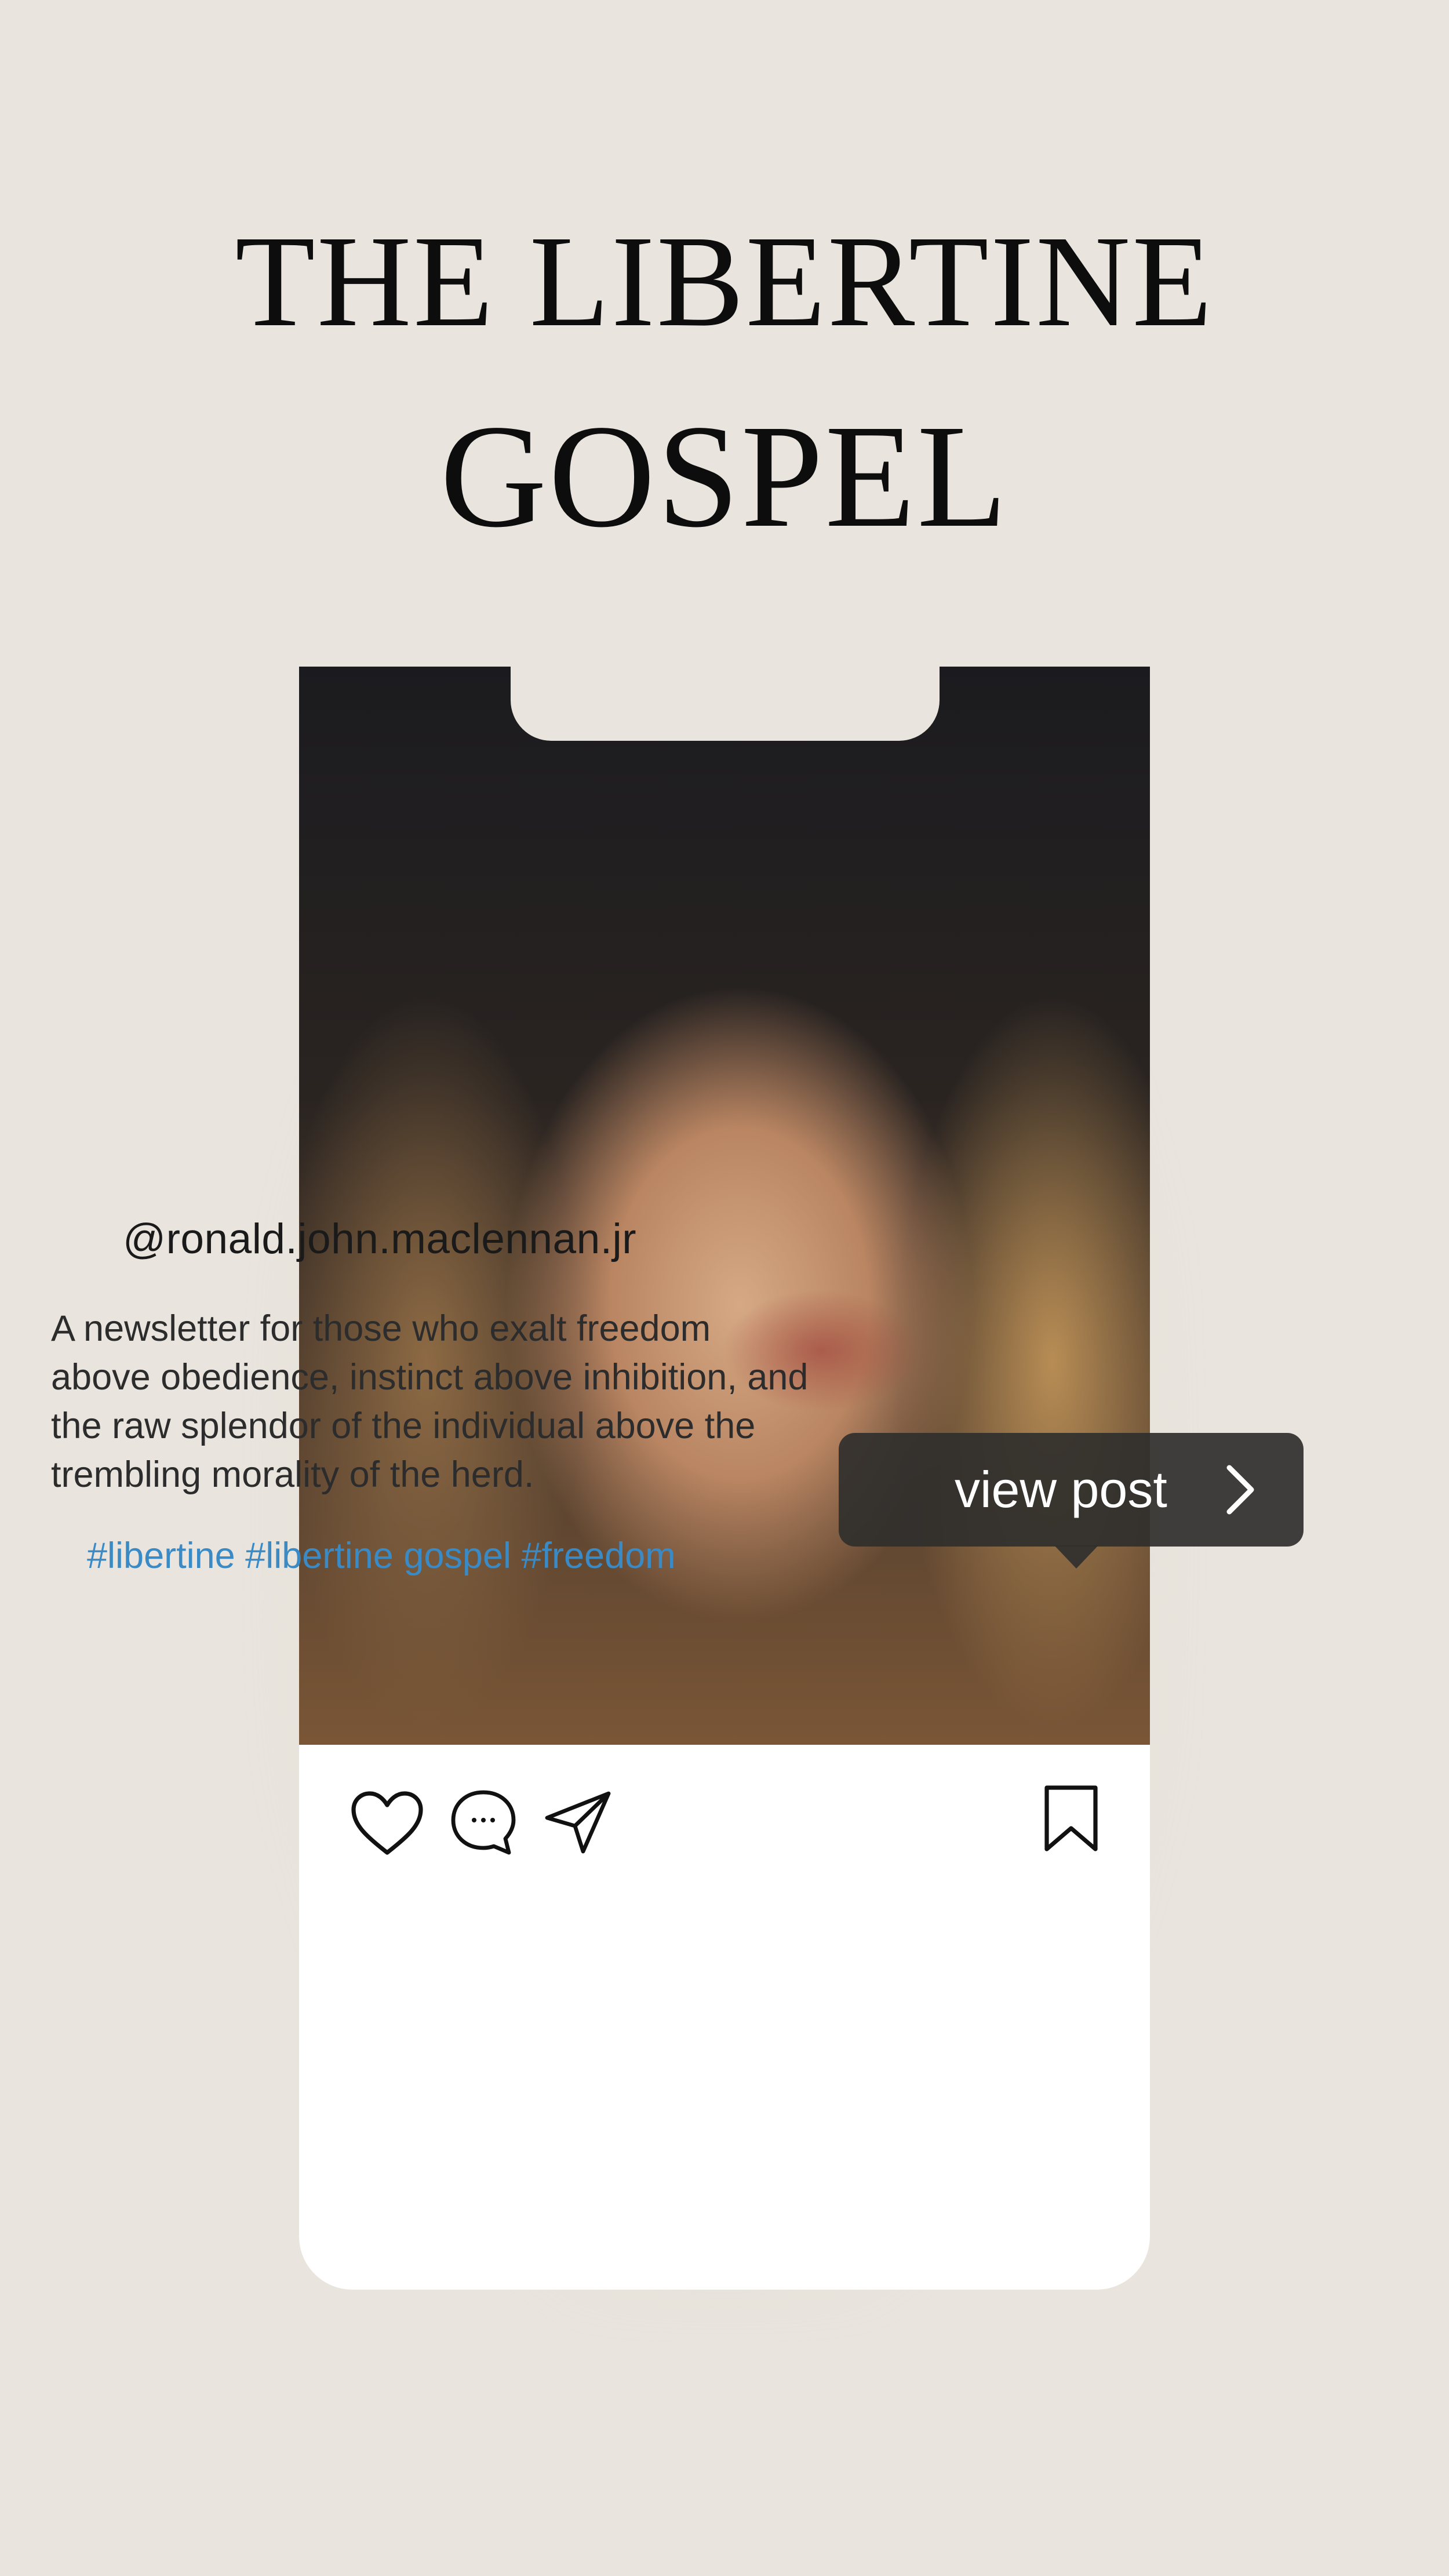 Image resolution: width=1449 pixels, height=2576 pixels. I want to click on comment-icon, so click(484, 1822).